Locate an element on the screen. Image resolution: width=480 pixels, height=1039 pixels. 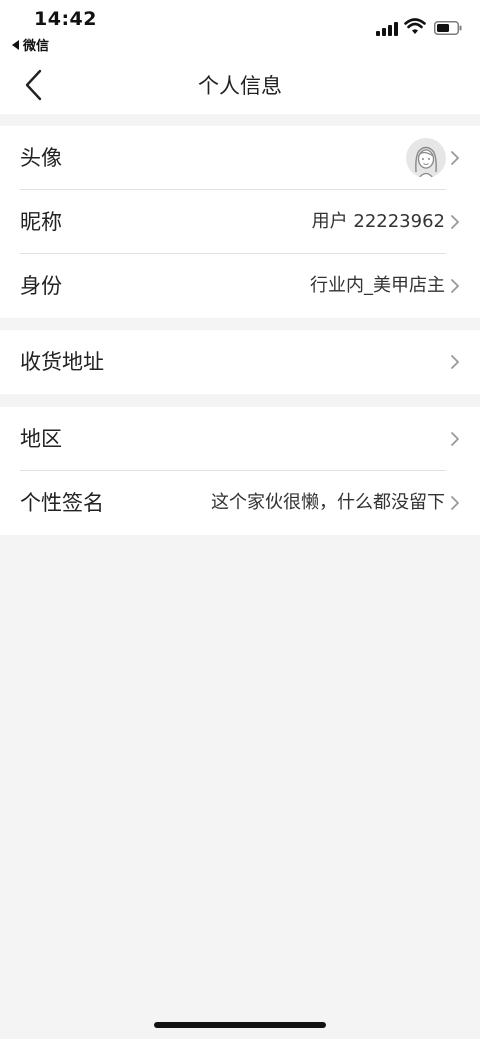
row-value: 用户 22223962 is located at coordinates (378, 221).